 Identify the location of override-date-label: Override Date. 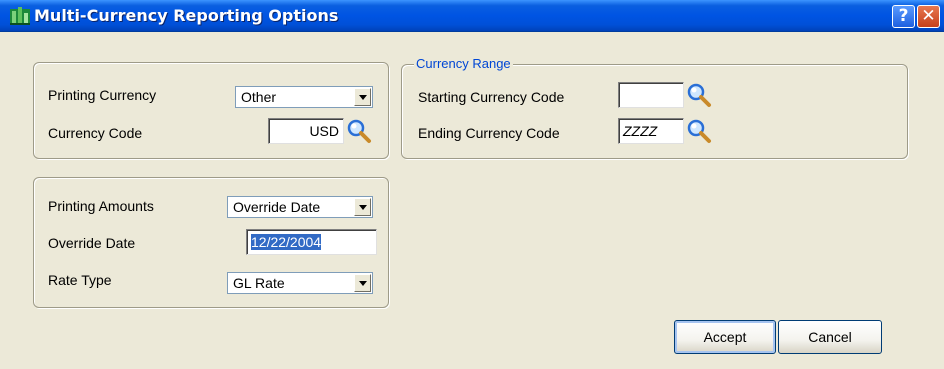
(92, 243).